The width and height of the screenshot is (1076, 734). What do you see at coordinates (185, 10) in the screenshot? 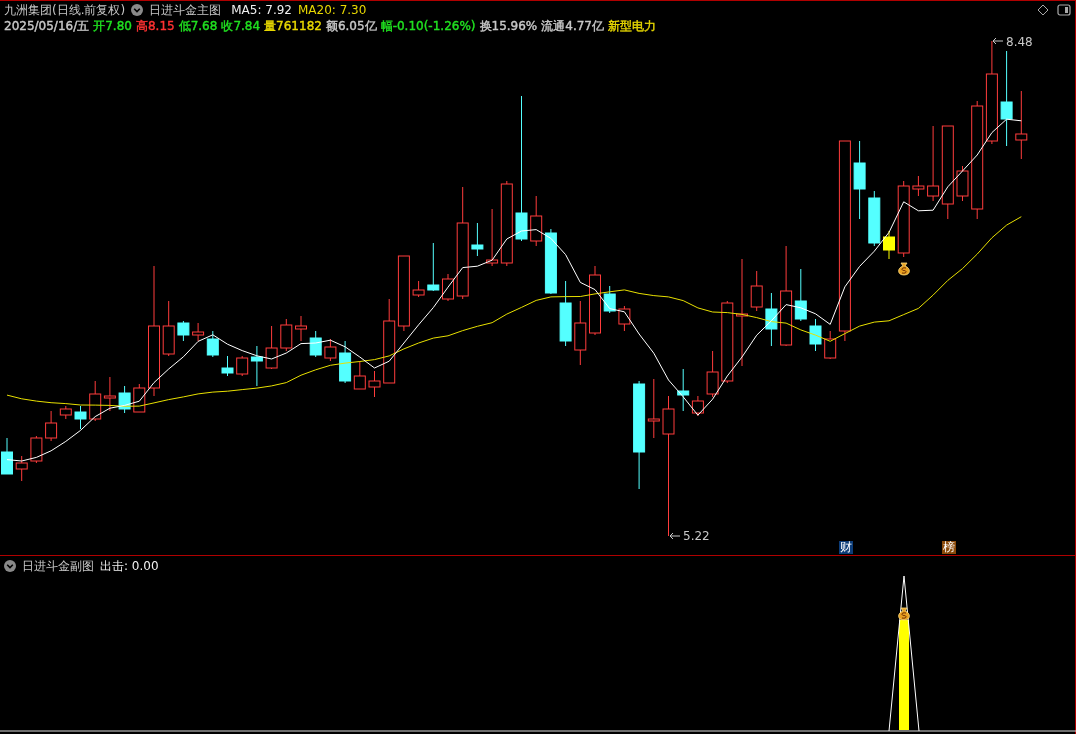
I see `indicator-name: 日进斗金主图` at bounding box center [185, 10].